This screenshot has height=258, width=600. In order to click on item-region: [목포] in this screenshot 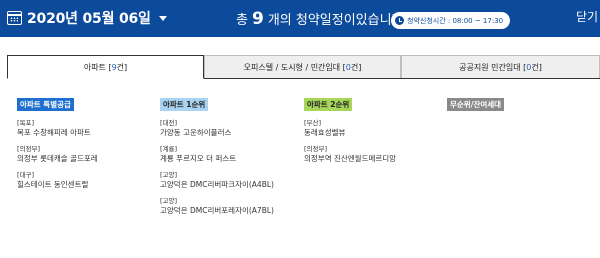, I will do `click(26, 123)`.